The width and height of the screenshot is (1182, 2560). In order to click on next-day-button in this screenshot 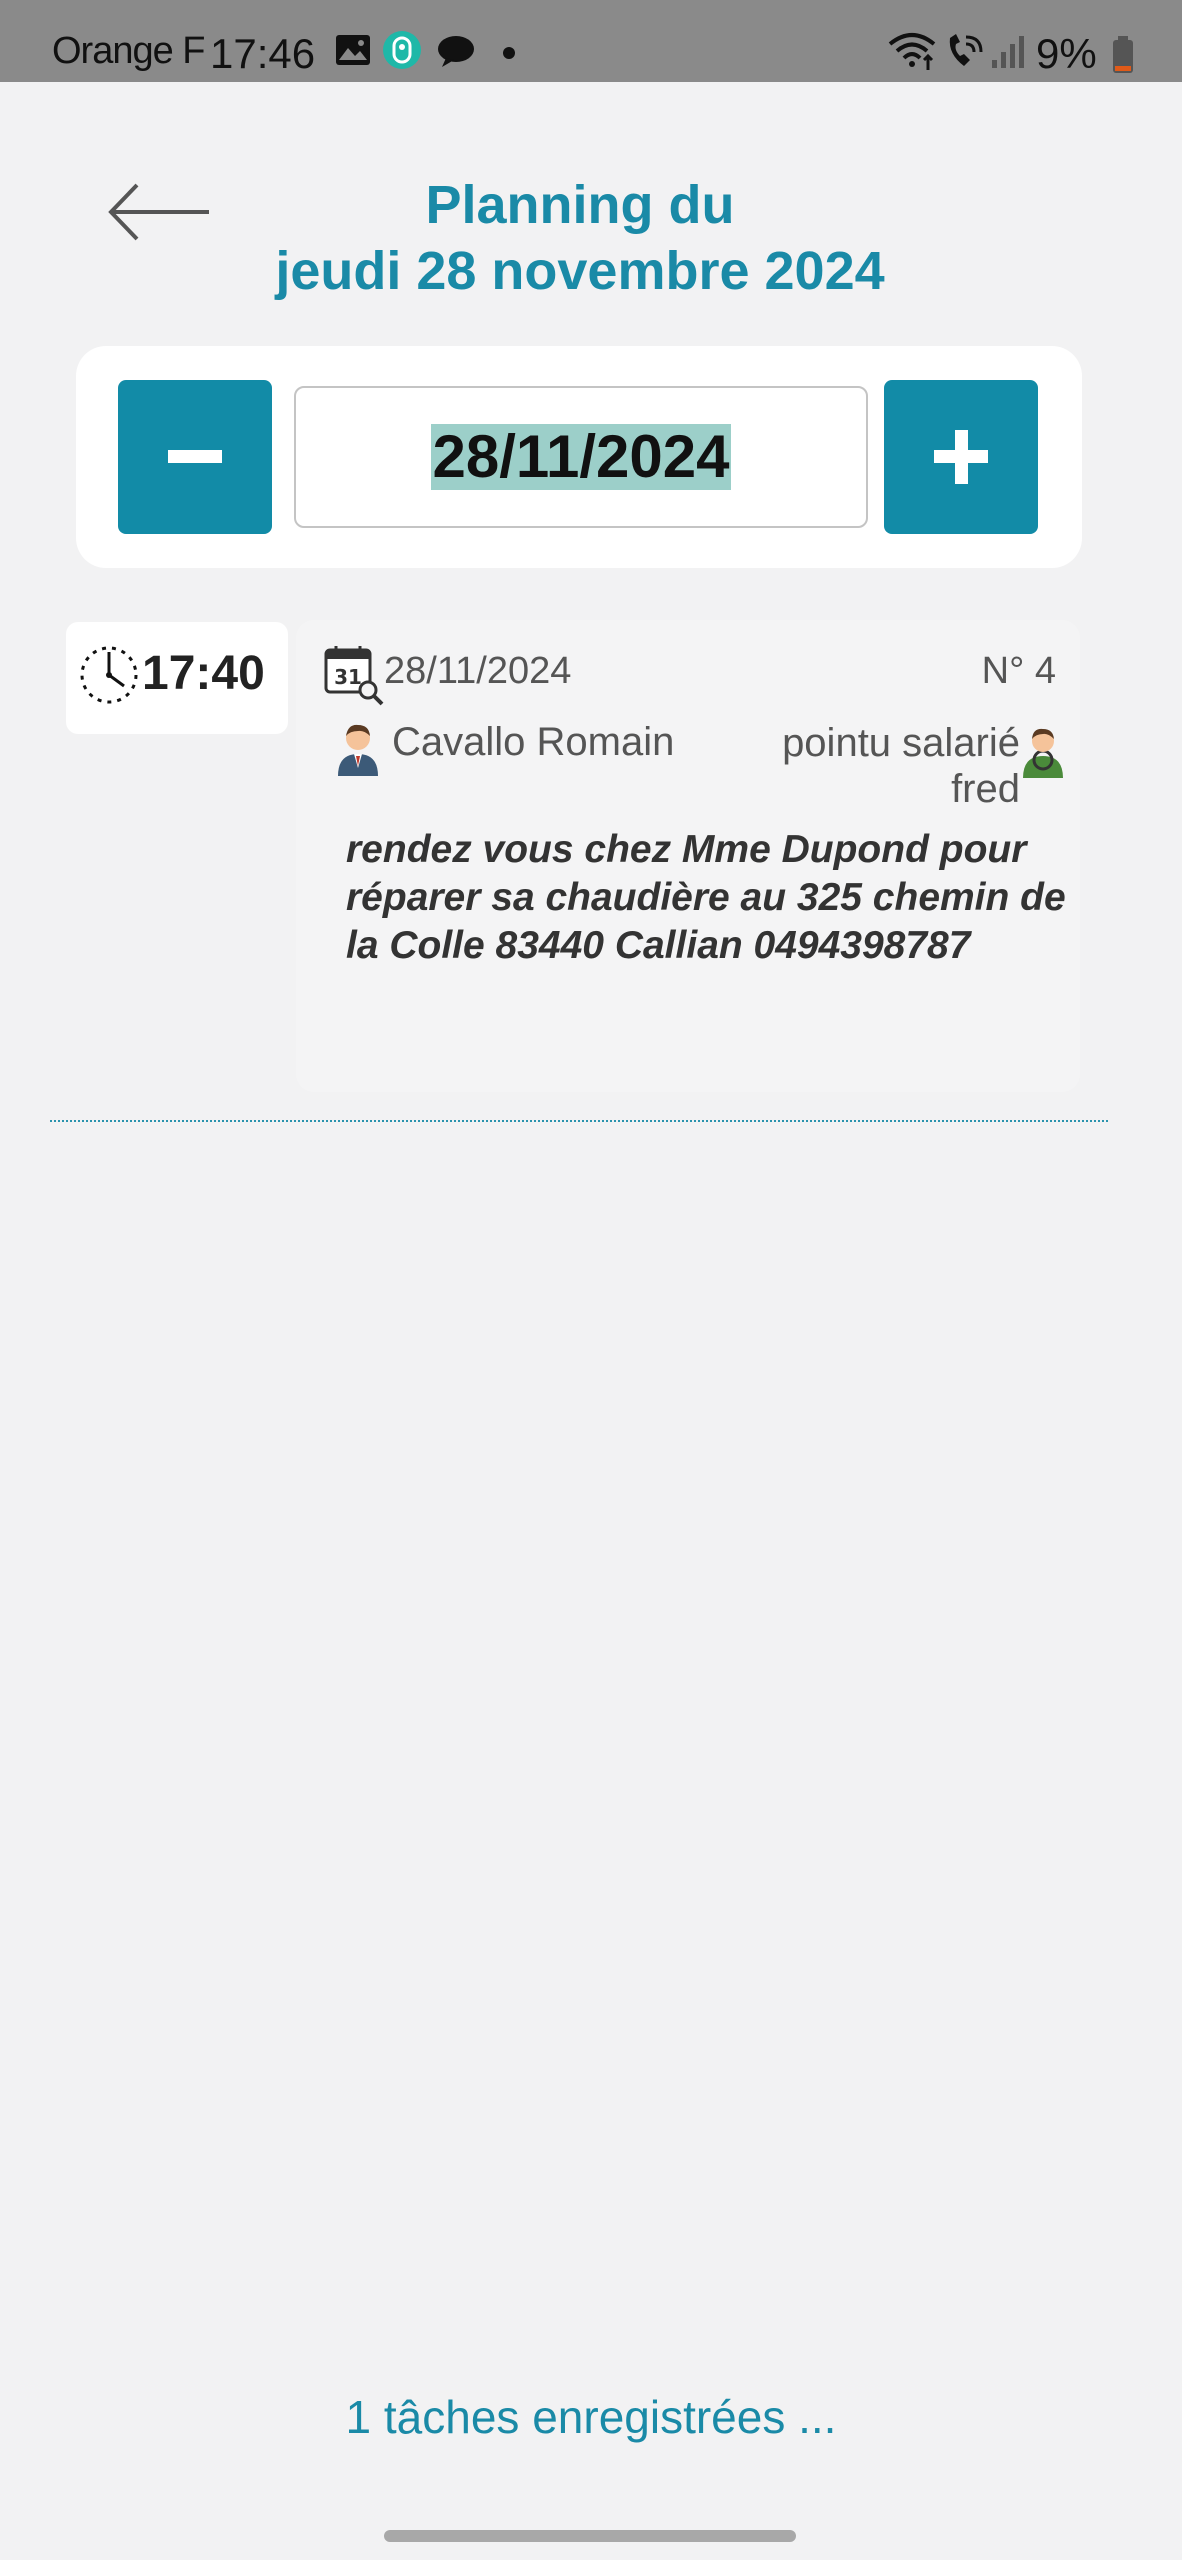, I will do `click(961, 457)`.